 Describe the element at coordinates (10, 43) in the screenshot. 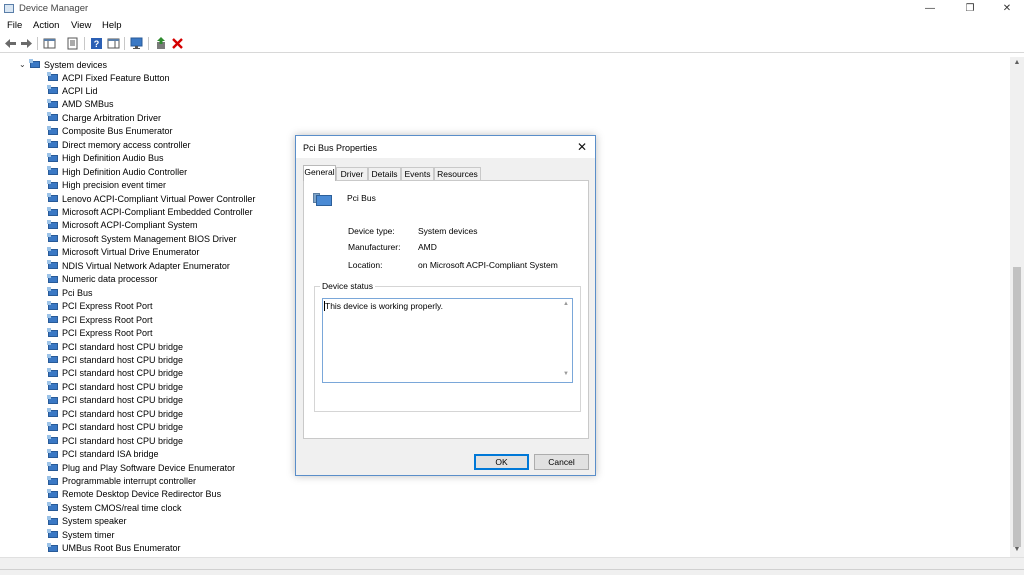

I see `back-icon` at that location.